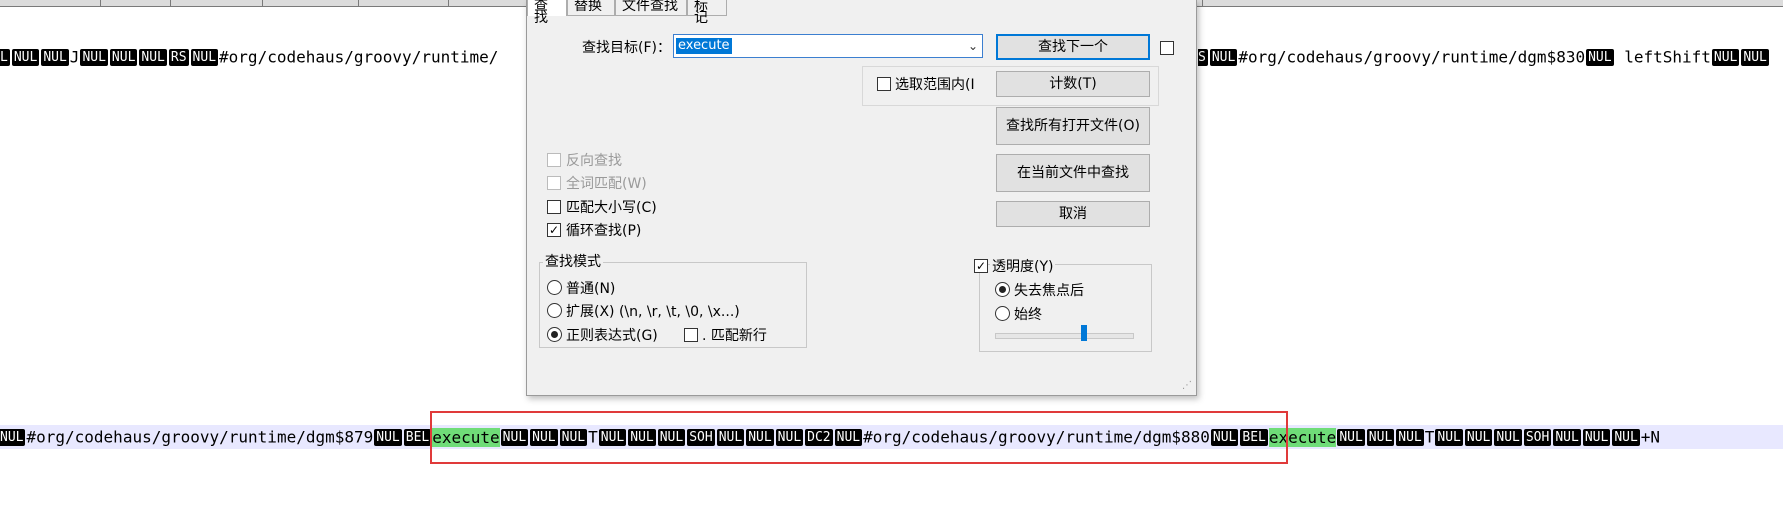 The width and height of the screenshot is (1783, 525). I want to click on wrap-around-checkbox: ✓, so click(554, 230).